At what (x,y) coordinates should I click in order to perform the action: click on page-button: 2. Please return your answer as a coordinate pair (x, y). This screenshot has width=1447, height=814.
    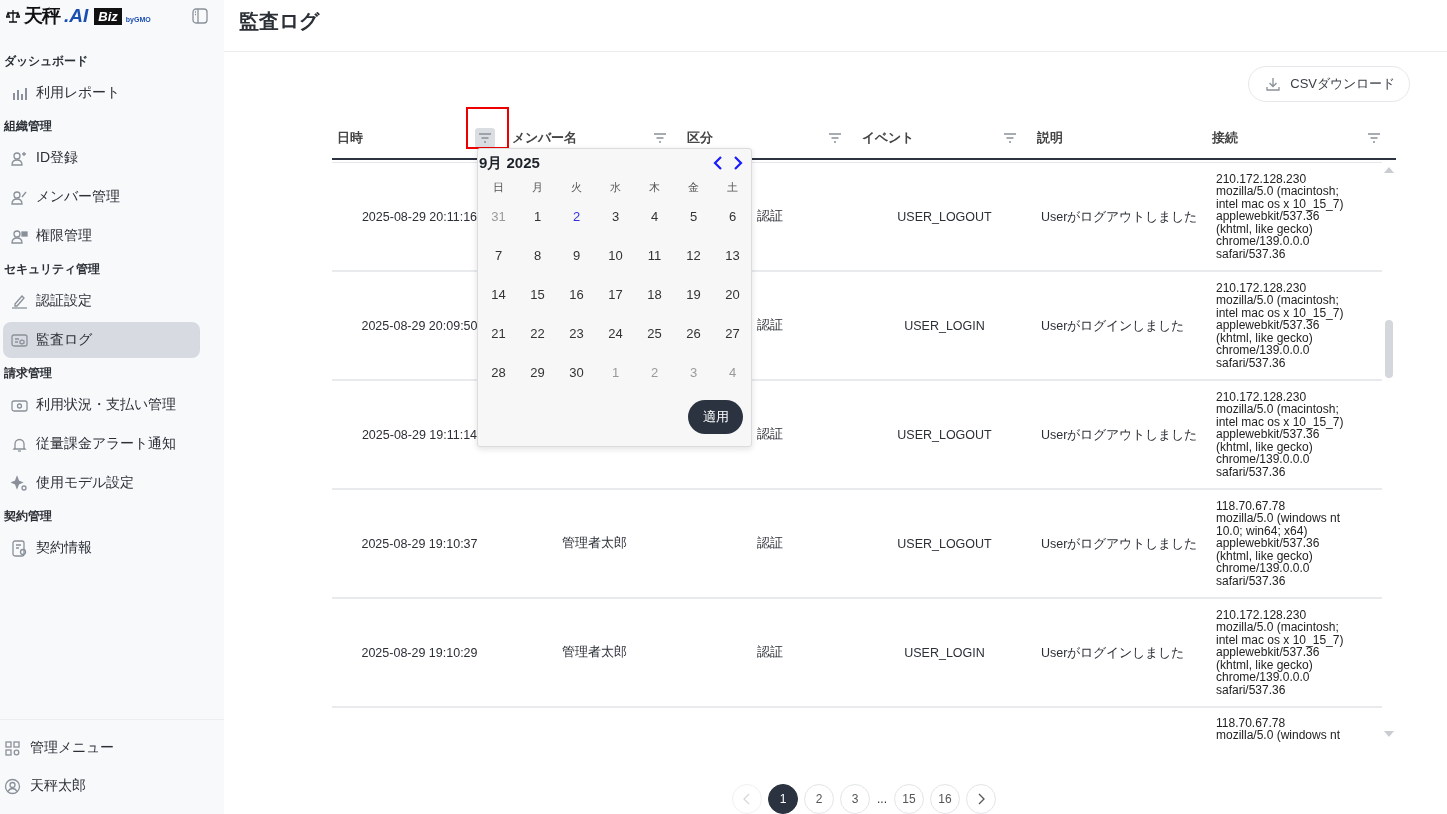
    Looking at the image, I should click on (819, 799).